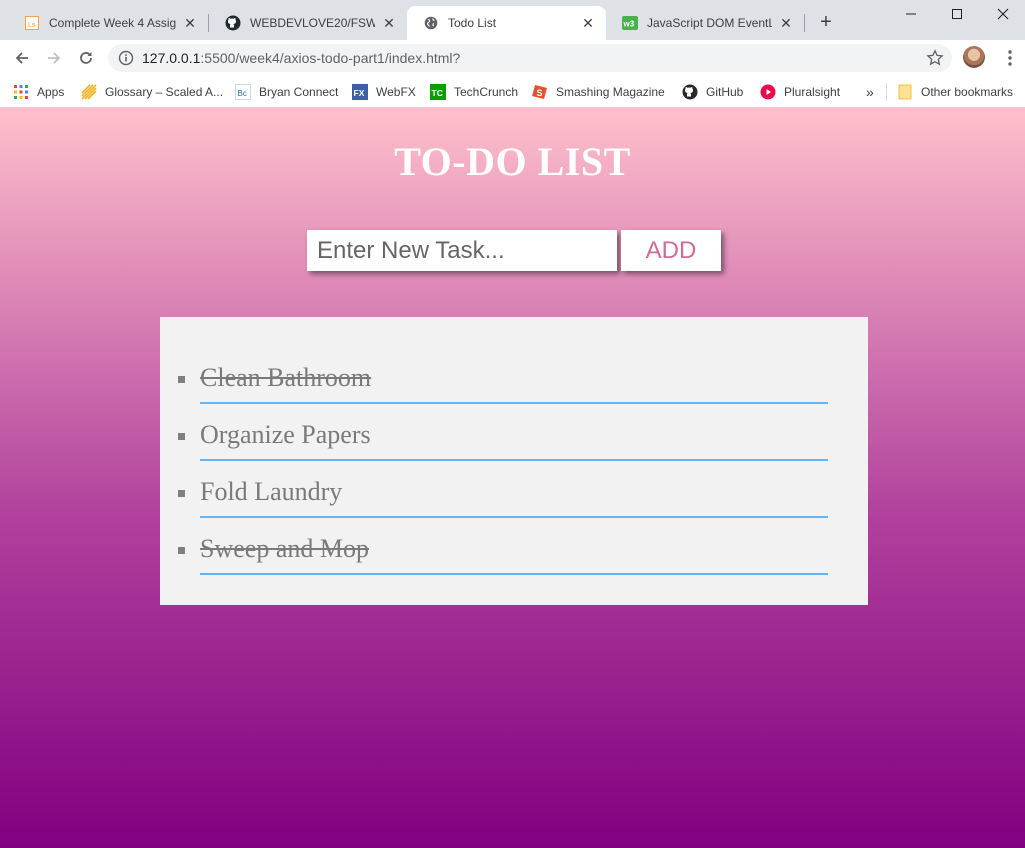  I want to click on todo-text: Fold Laundry, so click(271, 492).